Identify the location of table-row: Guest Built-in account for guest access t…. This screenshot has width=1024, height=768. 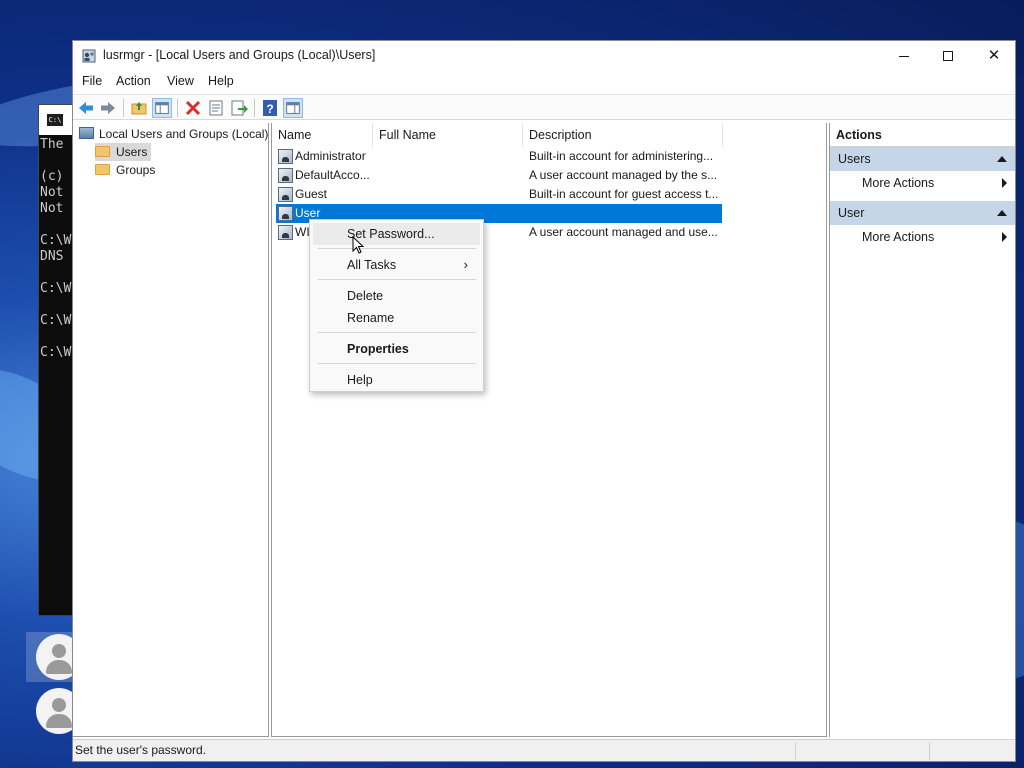
(499, 194).